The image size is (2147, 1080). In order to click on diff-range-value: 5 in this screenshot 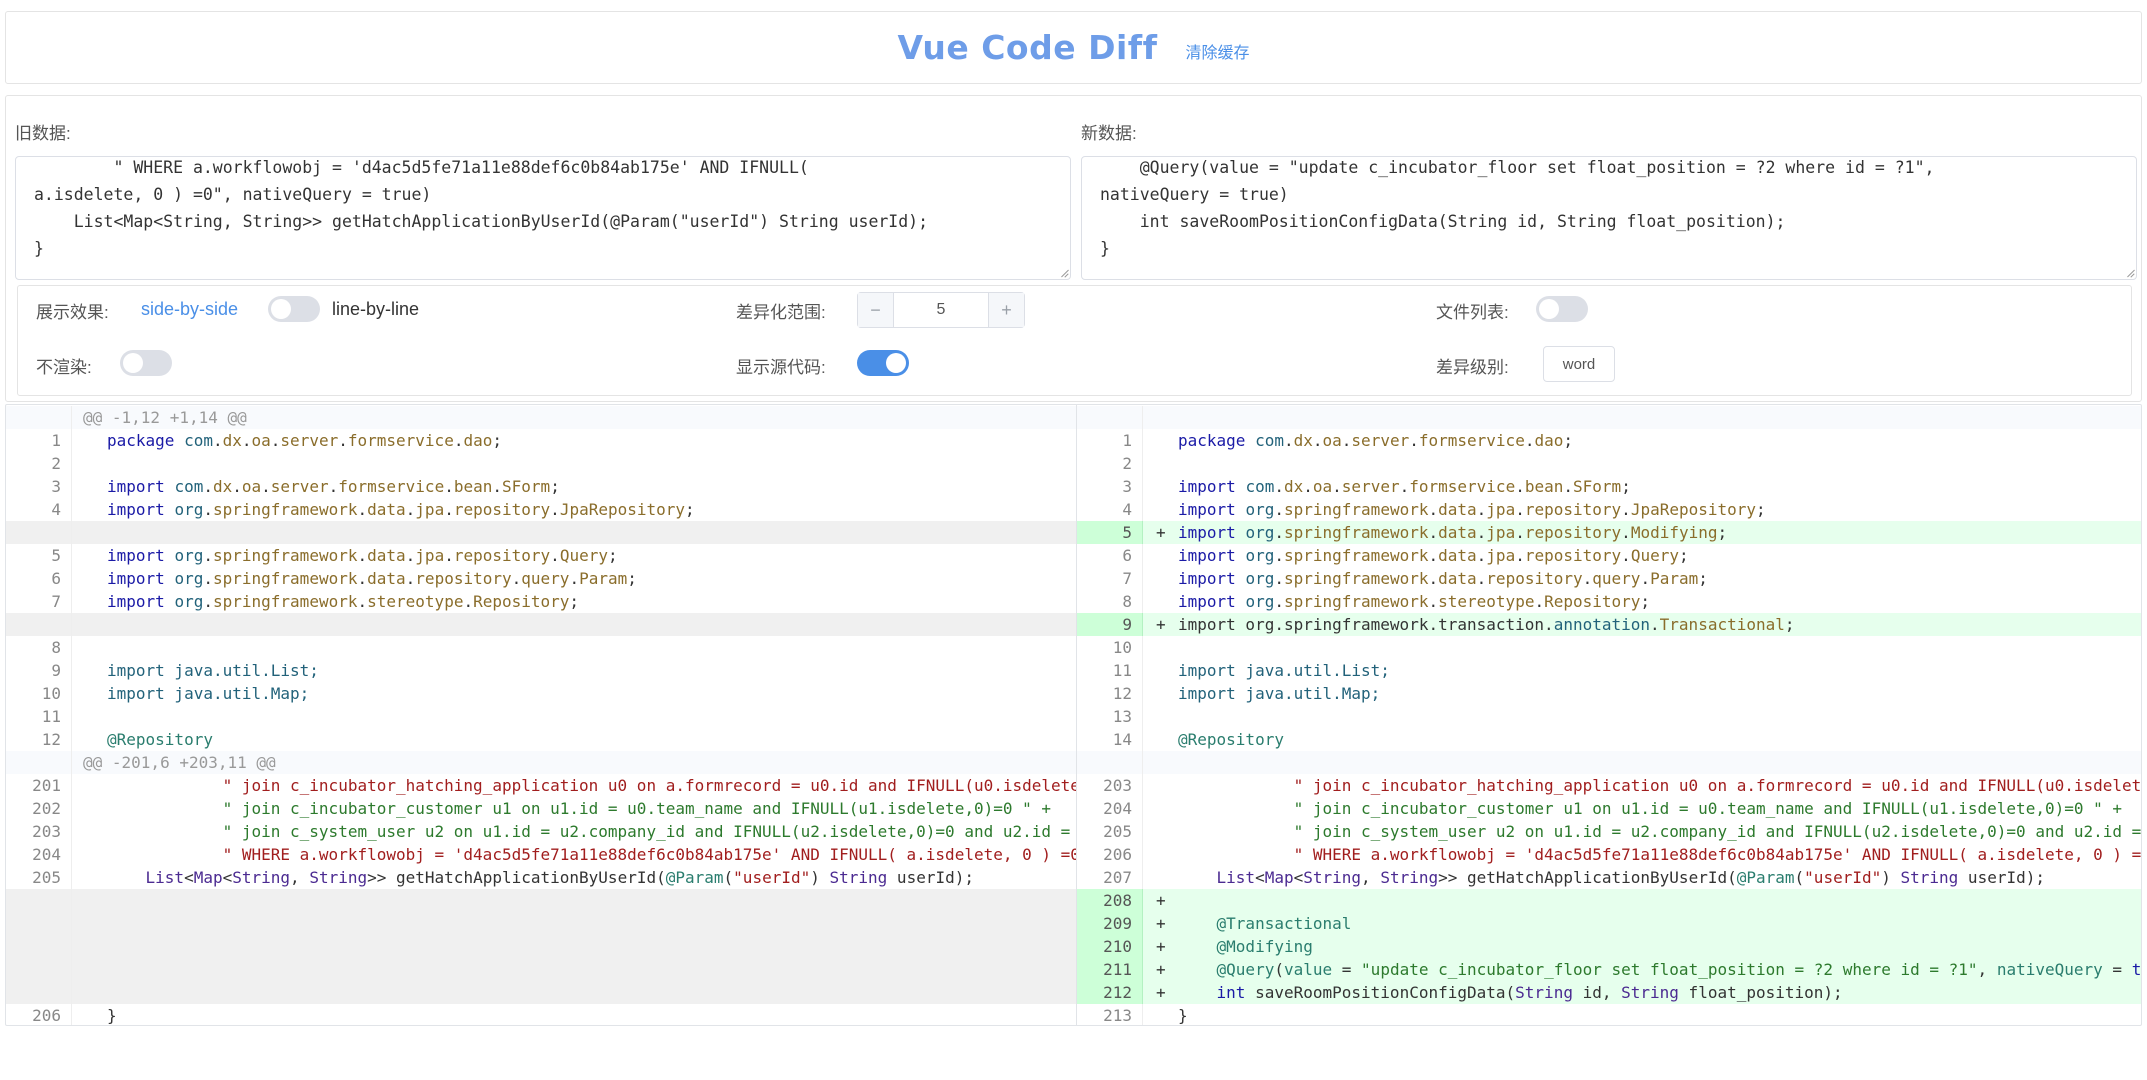, I will do `click(941, 310)`.